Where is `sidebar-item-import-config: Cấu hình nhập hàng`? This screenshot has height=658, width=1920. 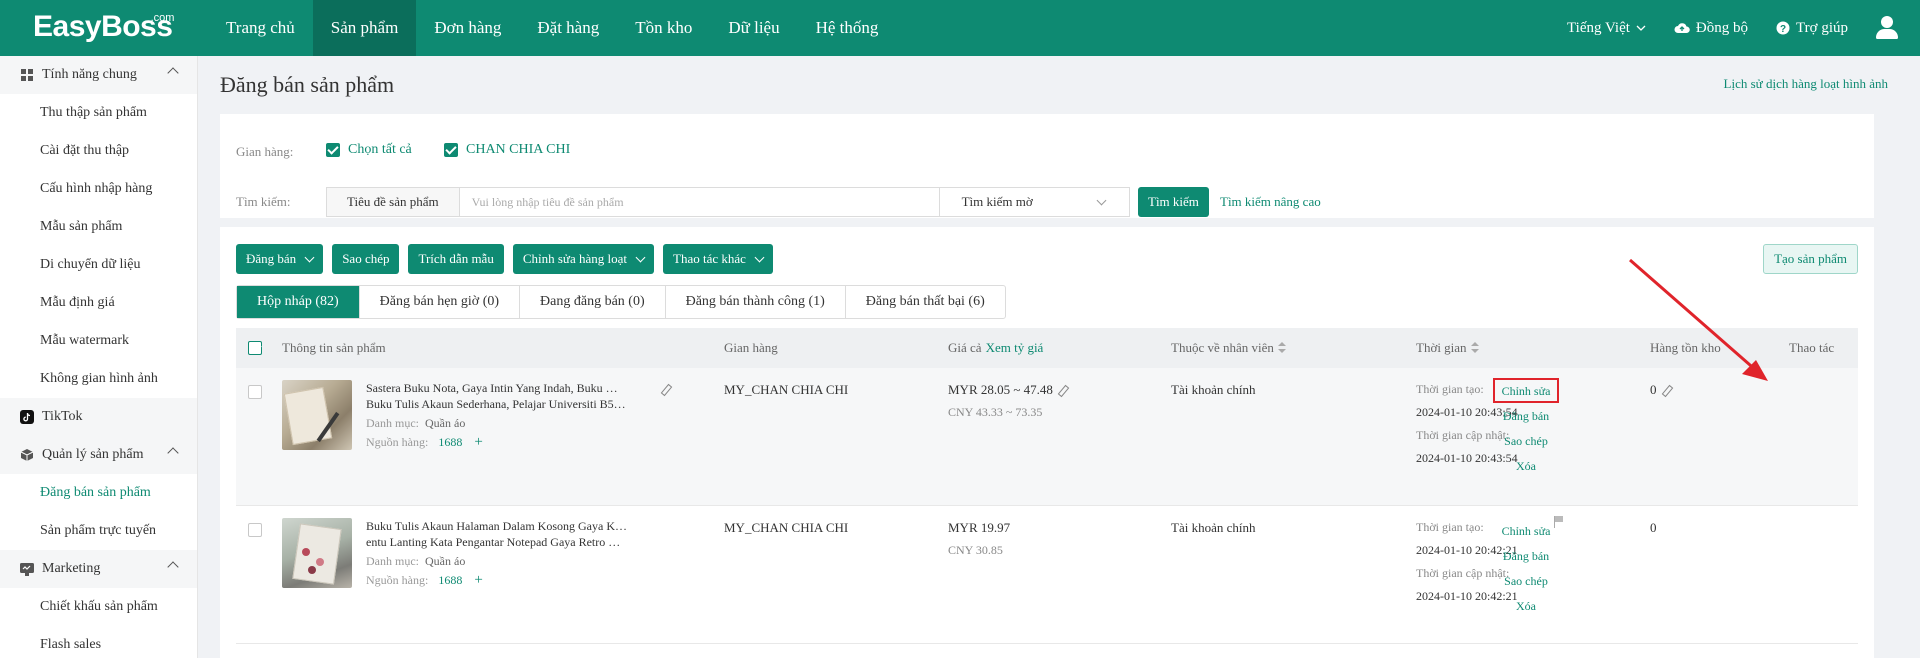
sidebar-item-import-config: Cấu hình nhập hàng is located at coordinates (98, 189).